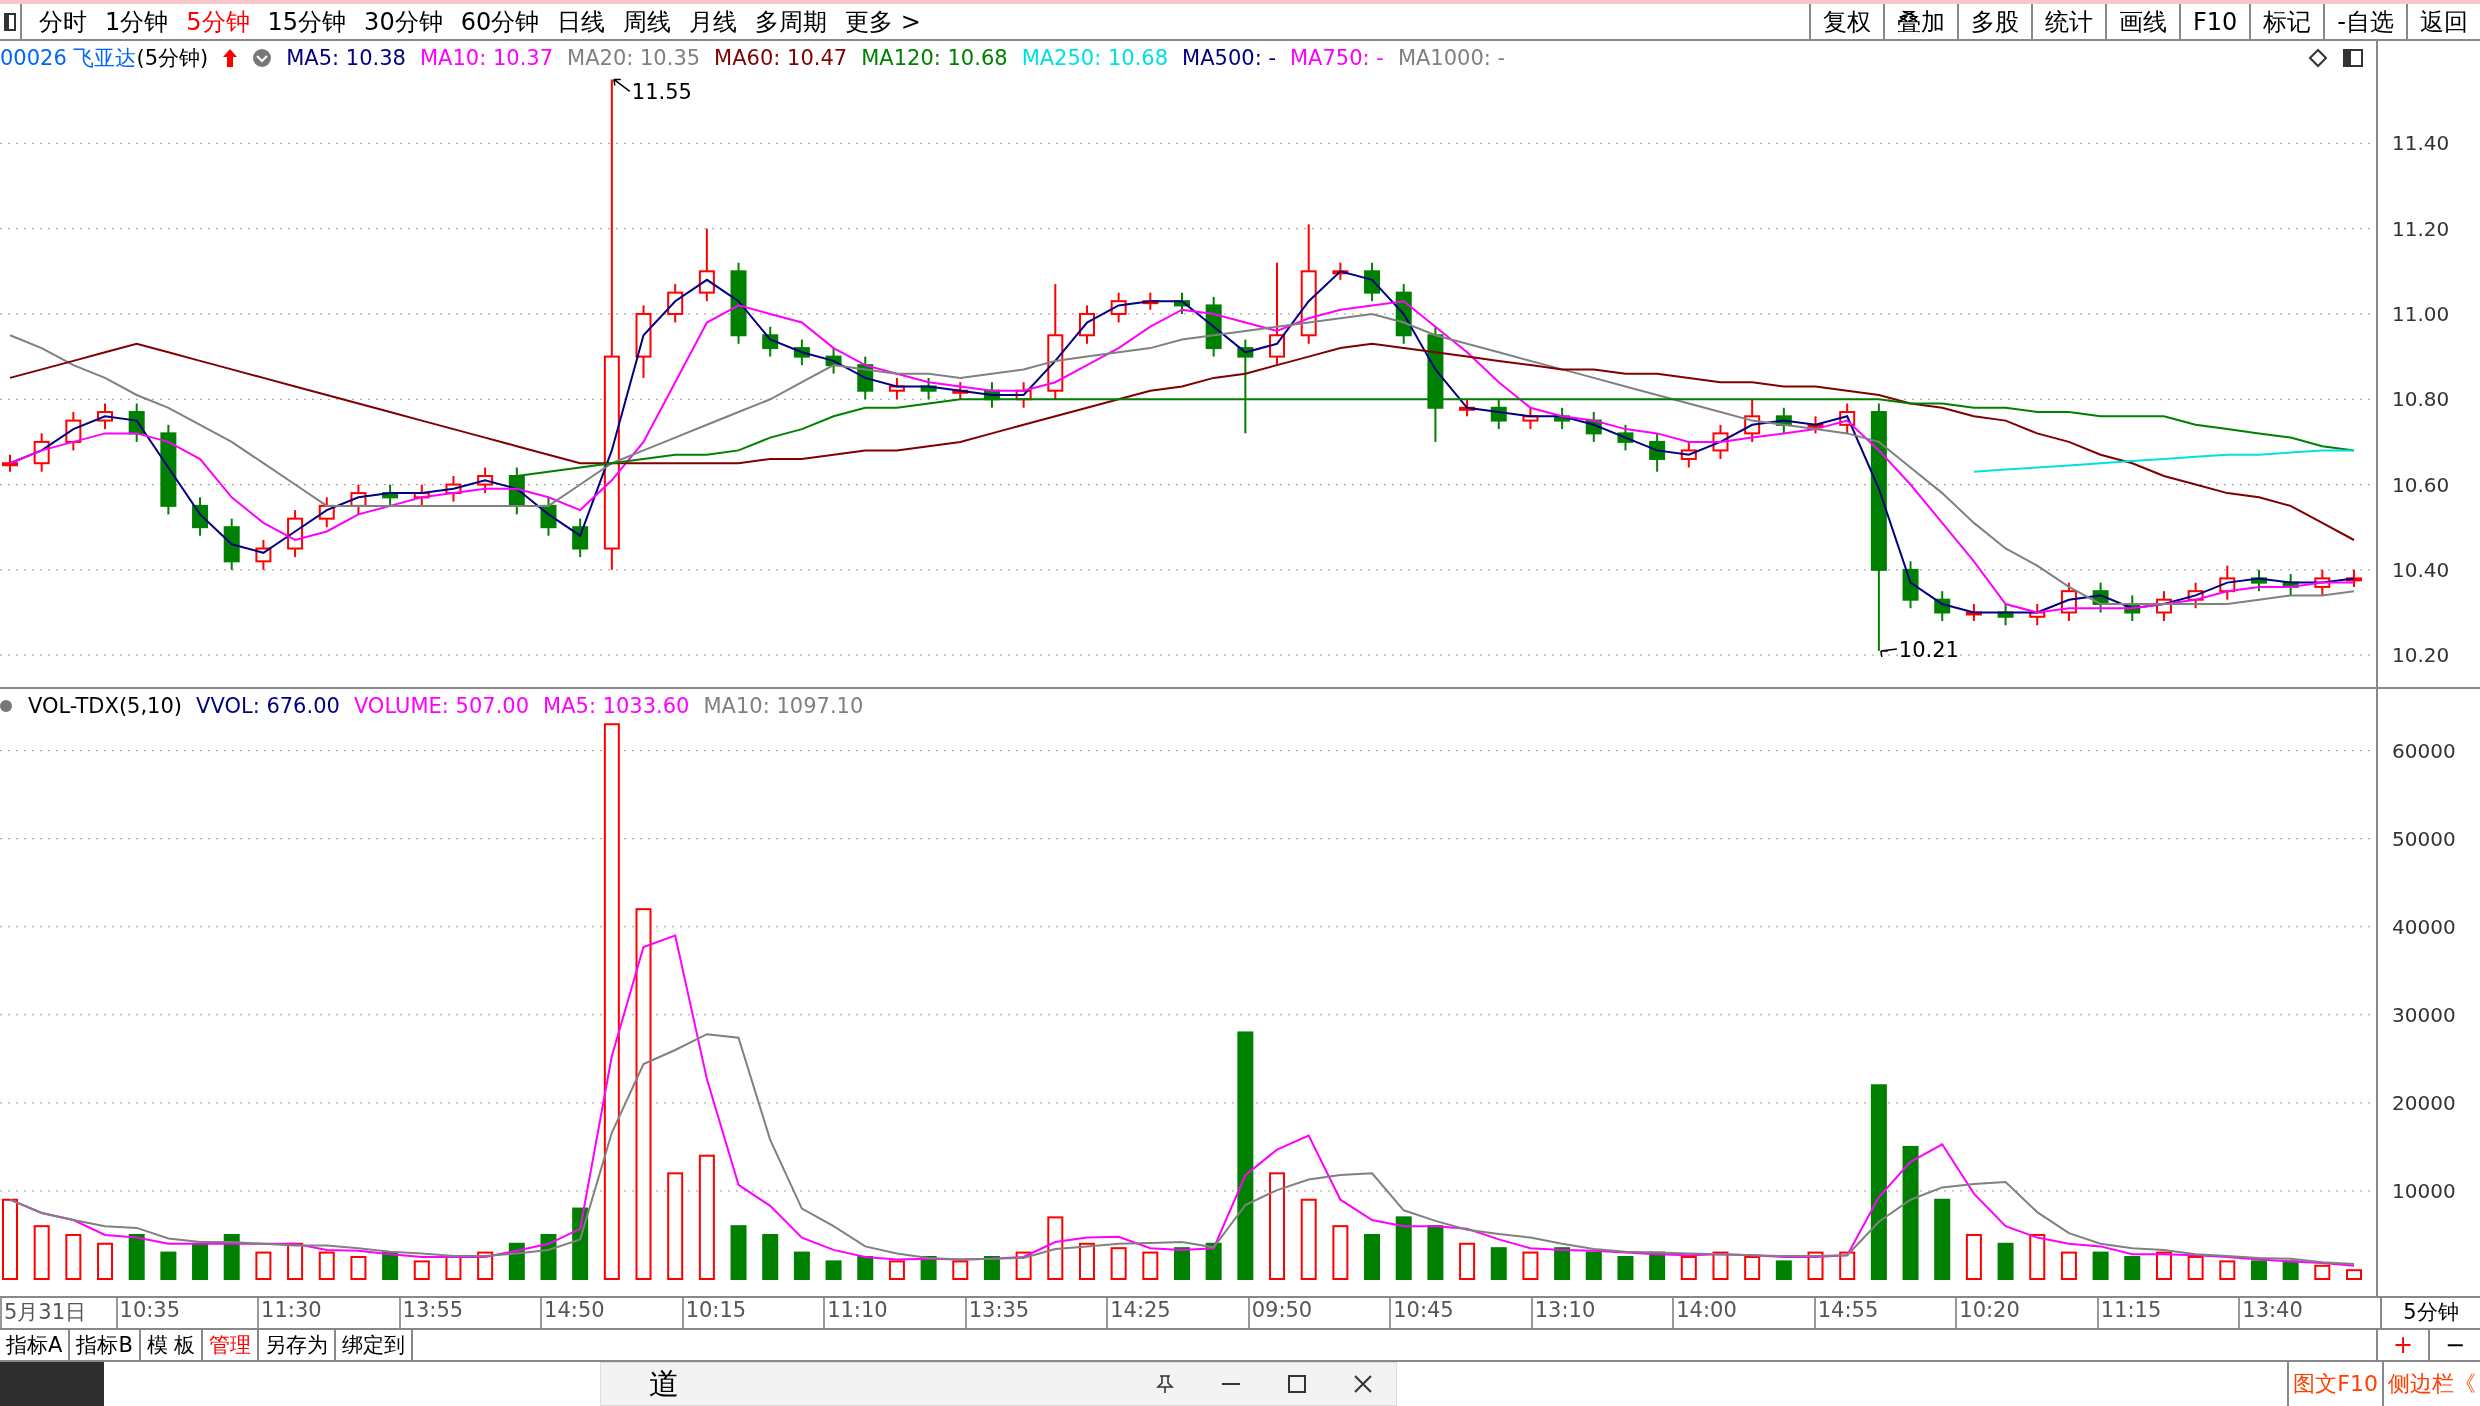 The image size is (2480, 1406). I want to click on toolbar-button: 统计, so click(2068, 21).